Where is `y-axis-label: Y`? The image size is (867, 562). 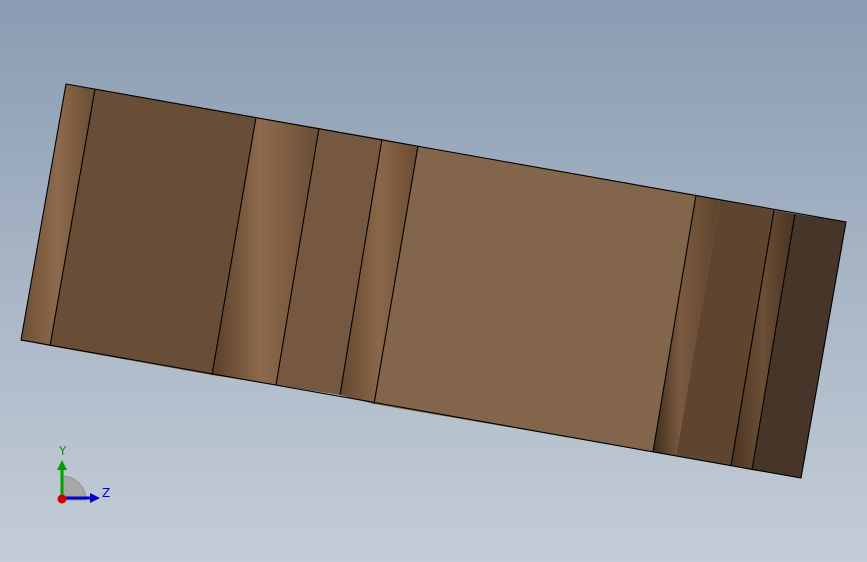
y-axis-label: Y is located at coordinates (62, 451).